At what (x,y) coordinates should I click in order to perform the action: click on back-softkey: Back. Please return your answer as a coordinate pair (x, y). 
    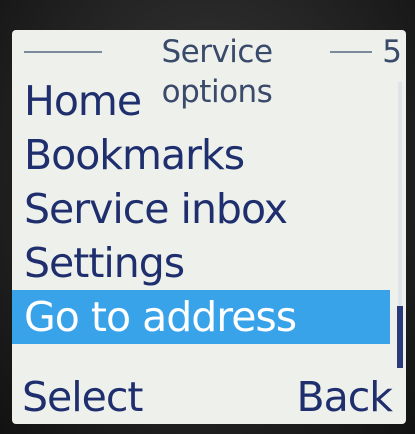
    Looking at the image, I should click on (344, 397).